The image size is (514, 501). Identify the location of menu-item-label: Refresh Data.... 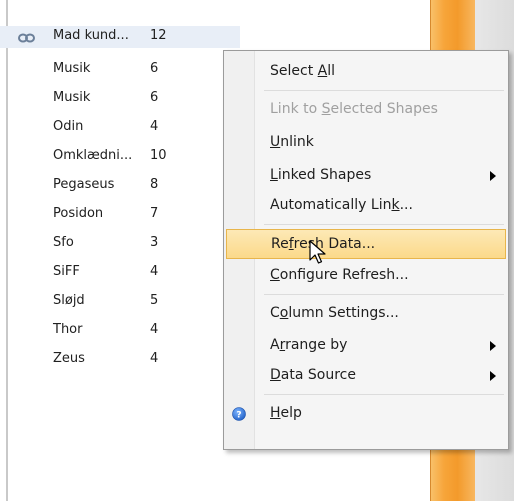
(323, 244).